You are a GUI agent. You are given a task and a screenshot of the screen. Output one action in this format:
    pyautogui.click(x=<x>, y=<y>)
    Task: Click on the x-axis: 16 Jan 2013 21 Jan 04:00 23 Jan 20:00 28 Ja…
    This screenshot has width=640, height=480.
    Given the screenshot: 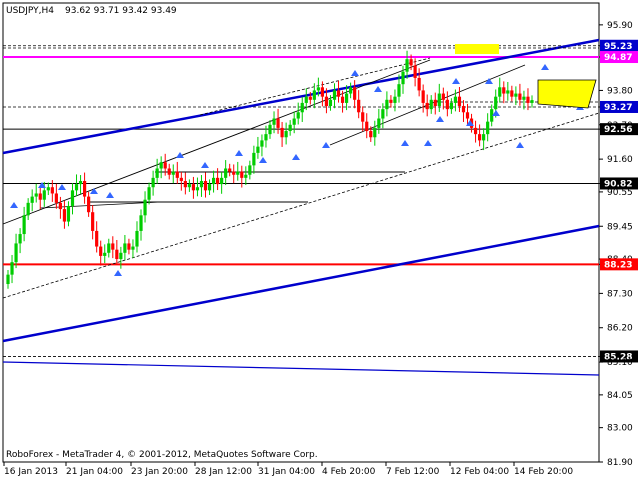 What is the action you would take?
    pyautogui.click(x=288, y=469)
    